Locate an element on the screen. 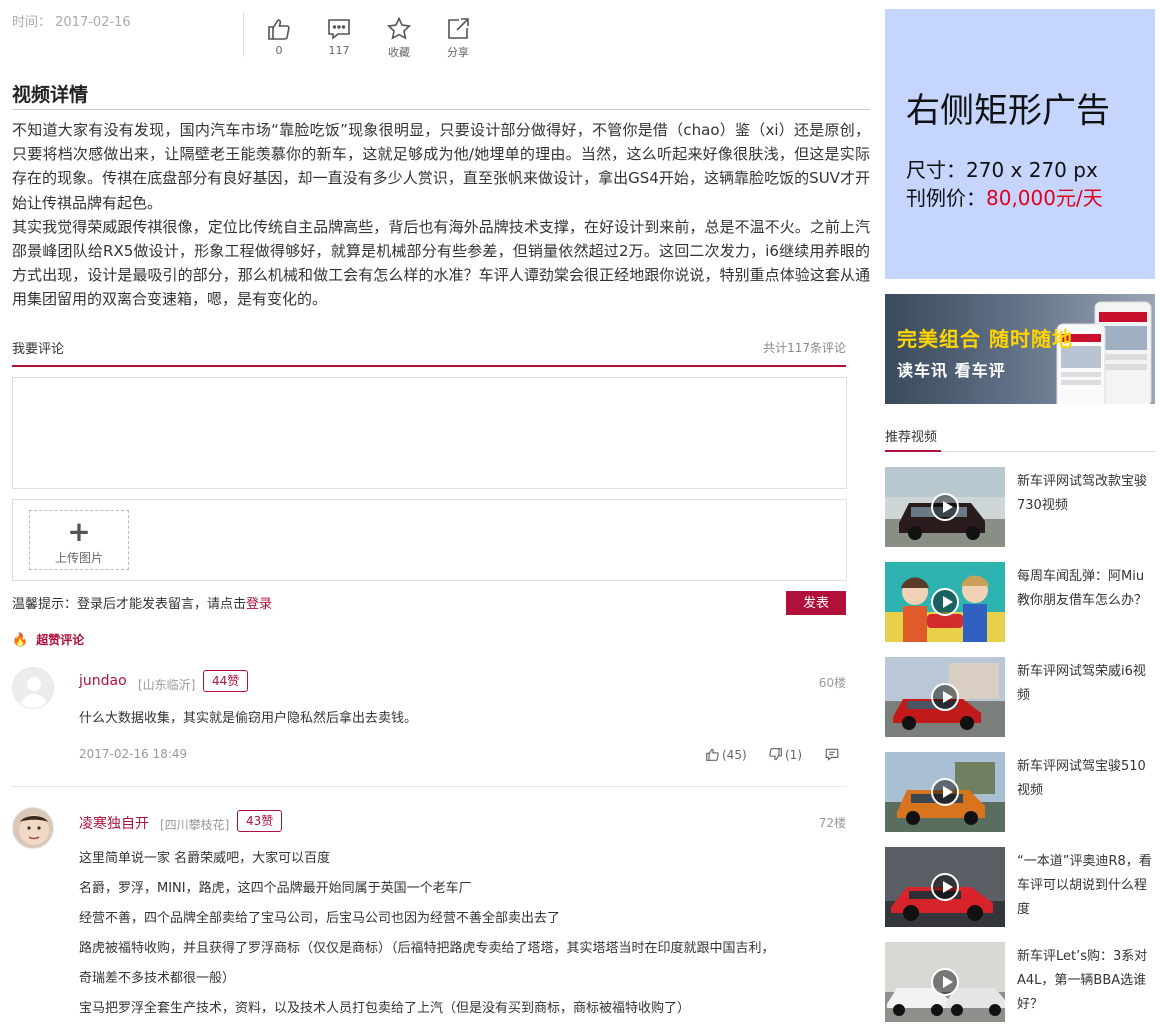  recommend-item: 新车评网试驾改款宝骏730视频 is located at coordinates (1020, 507).